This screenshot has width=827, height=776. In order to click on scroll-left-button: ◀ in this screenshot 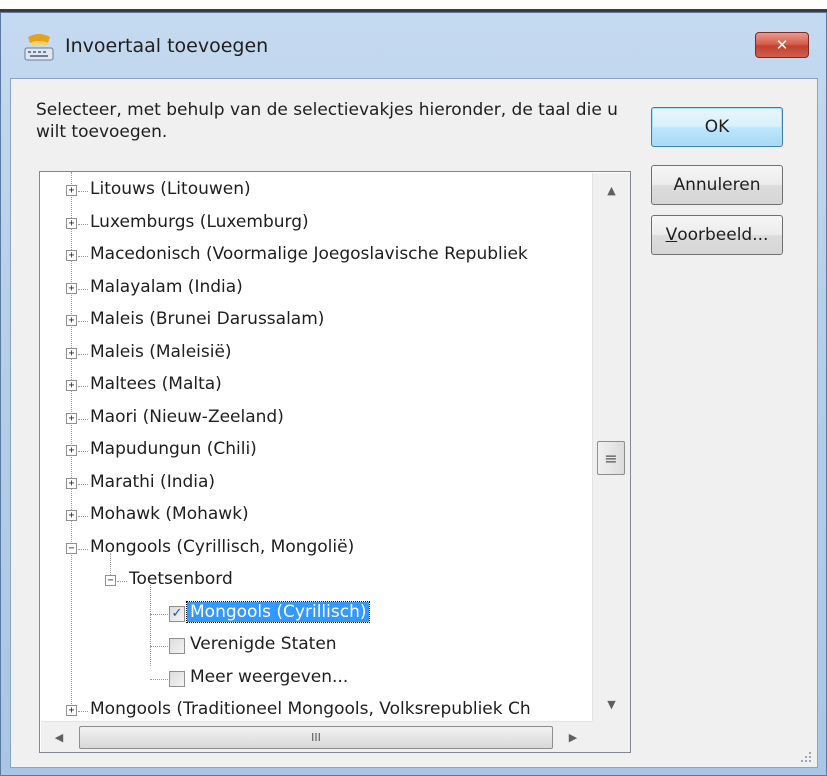, I will do `click(59, 737)`.